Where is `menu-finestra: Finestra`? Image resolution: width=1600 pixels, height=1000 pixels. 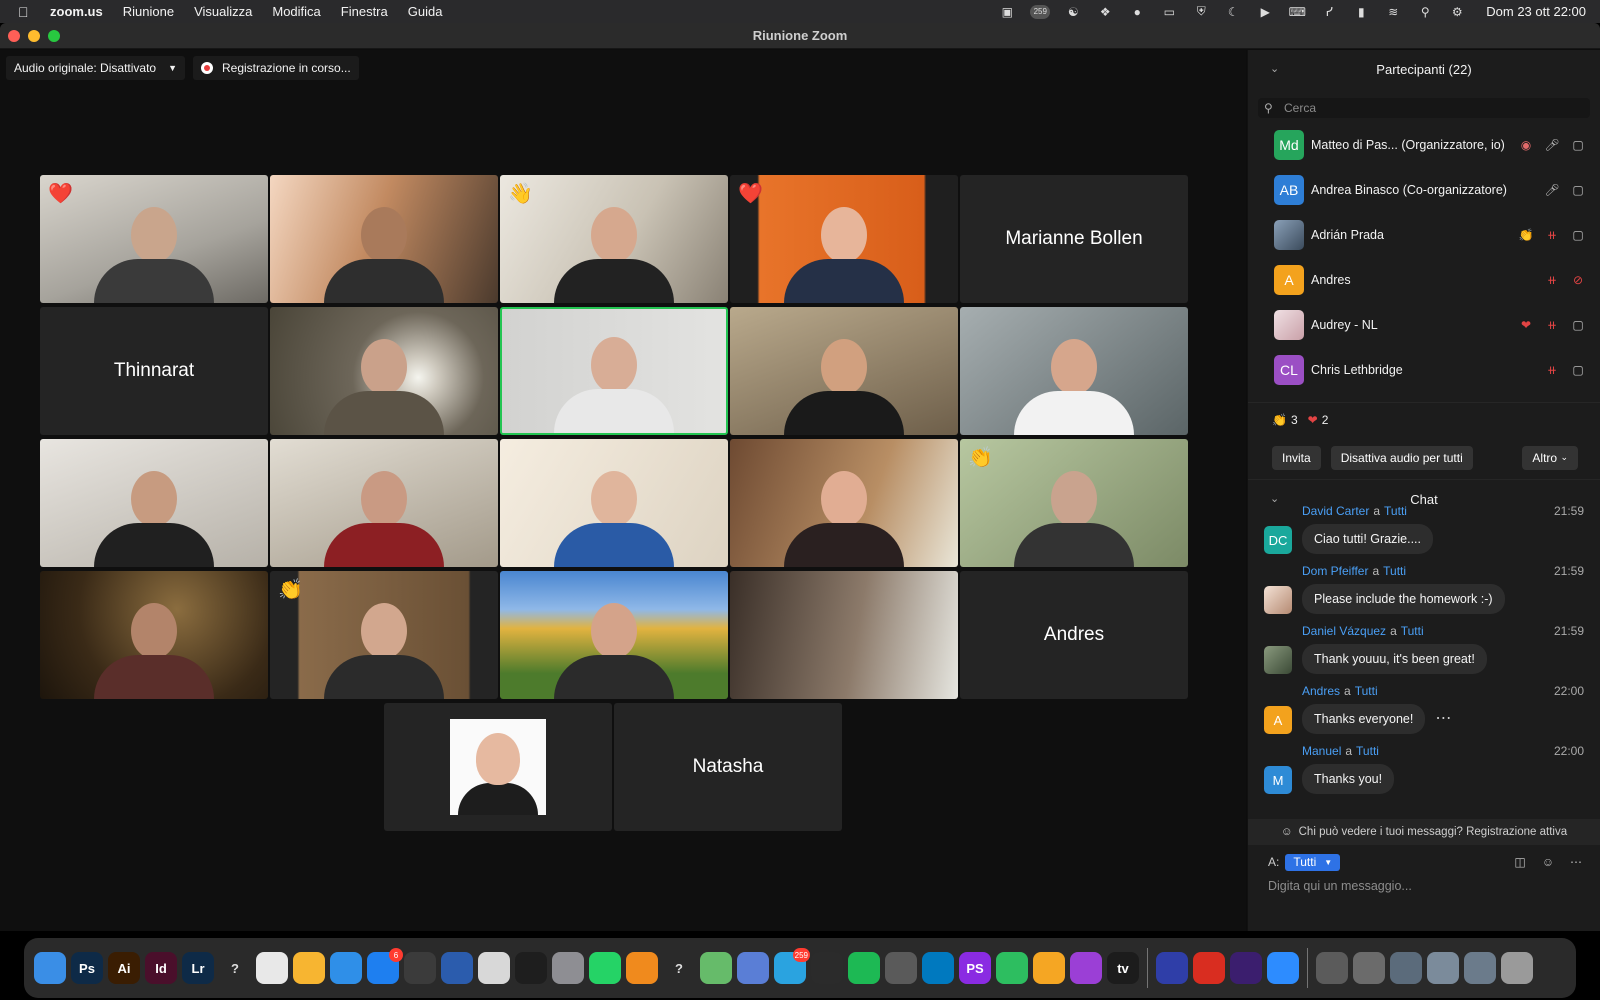 menu-finestra: Finestra is located at coordinates (364, 11).